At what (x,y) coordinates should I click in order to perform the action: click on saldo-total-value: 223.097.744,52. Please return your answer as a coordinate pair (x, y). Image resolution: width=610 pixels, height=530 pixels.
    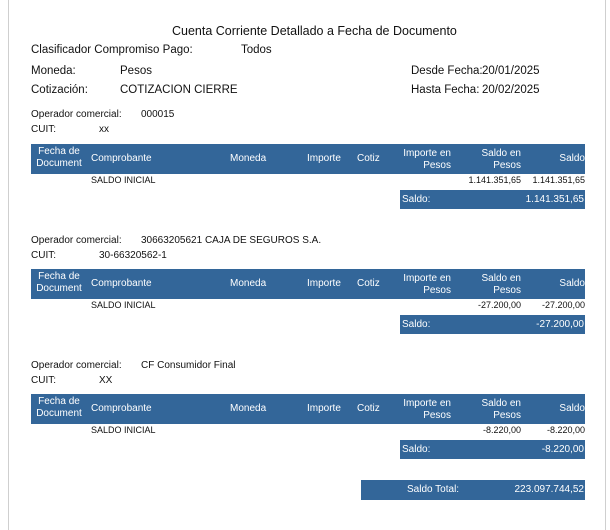
    Looking at the image, I should click on (549, 489).